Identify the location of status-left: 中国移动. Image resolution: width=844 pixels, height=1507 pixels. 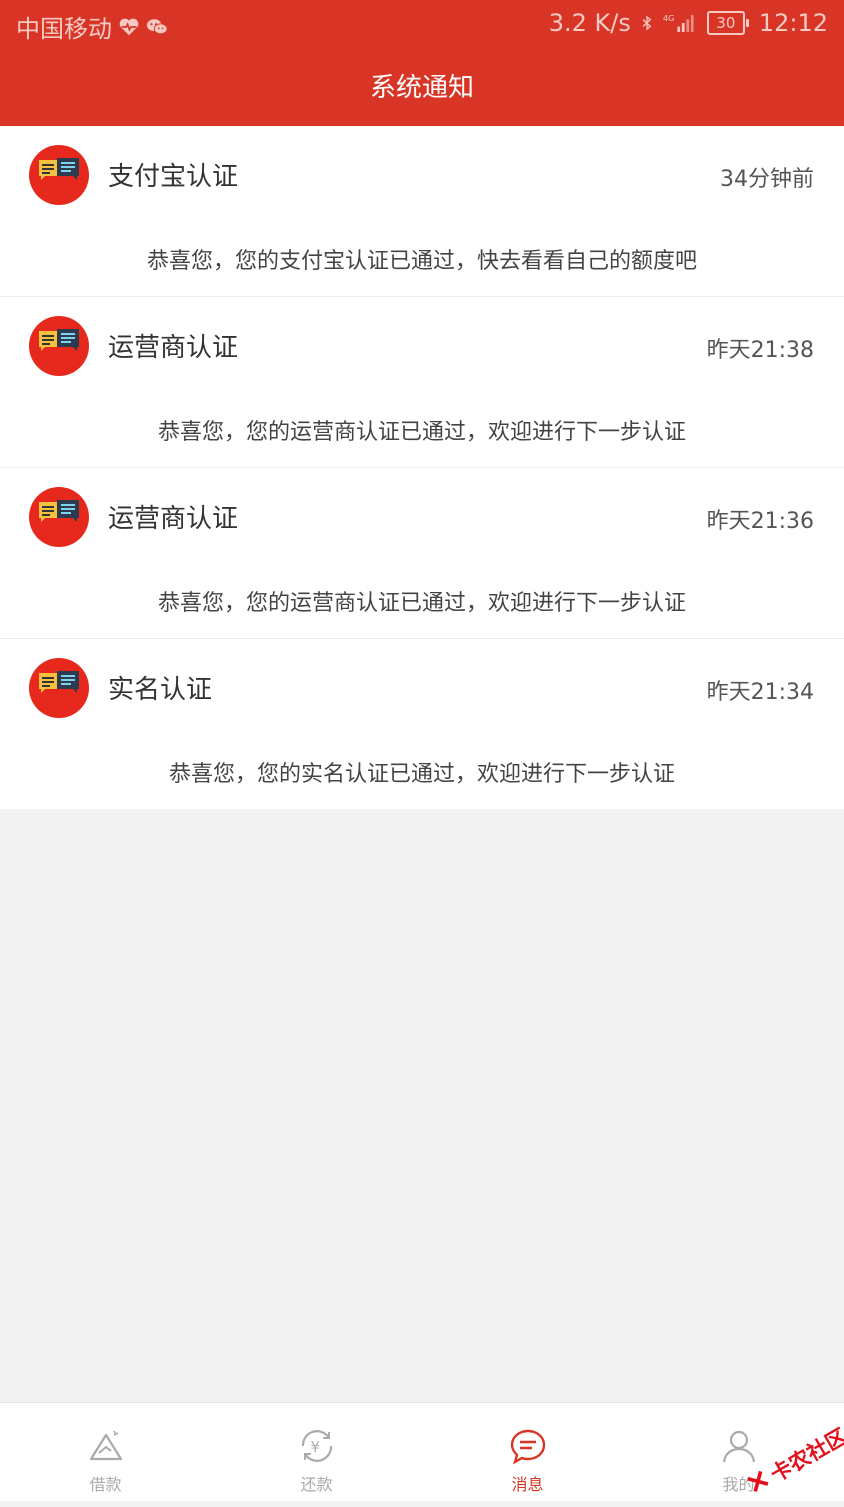
(92, 26).